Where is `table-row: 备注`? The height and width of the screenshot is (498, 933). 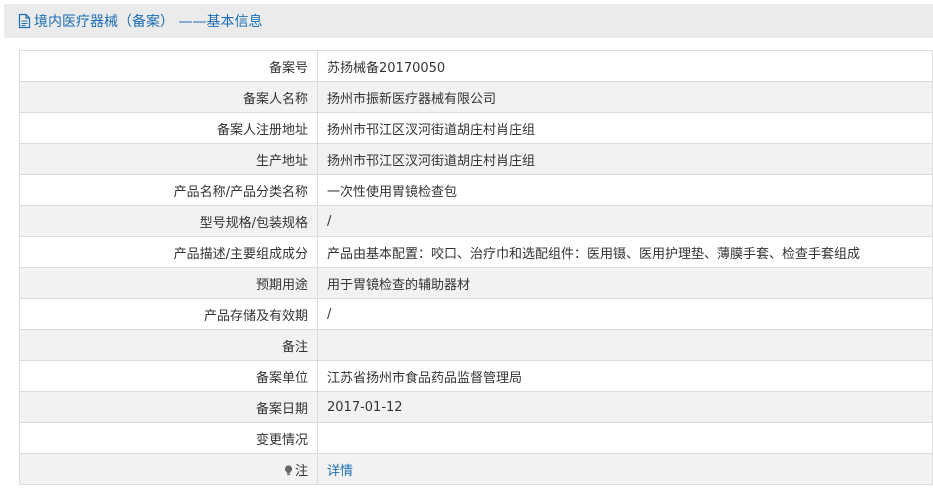
table-row: 备注 is located at coordinates (476, 345).